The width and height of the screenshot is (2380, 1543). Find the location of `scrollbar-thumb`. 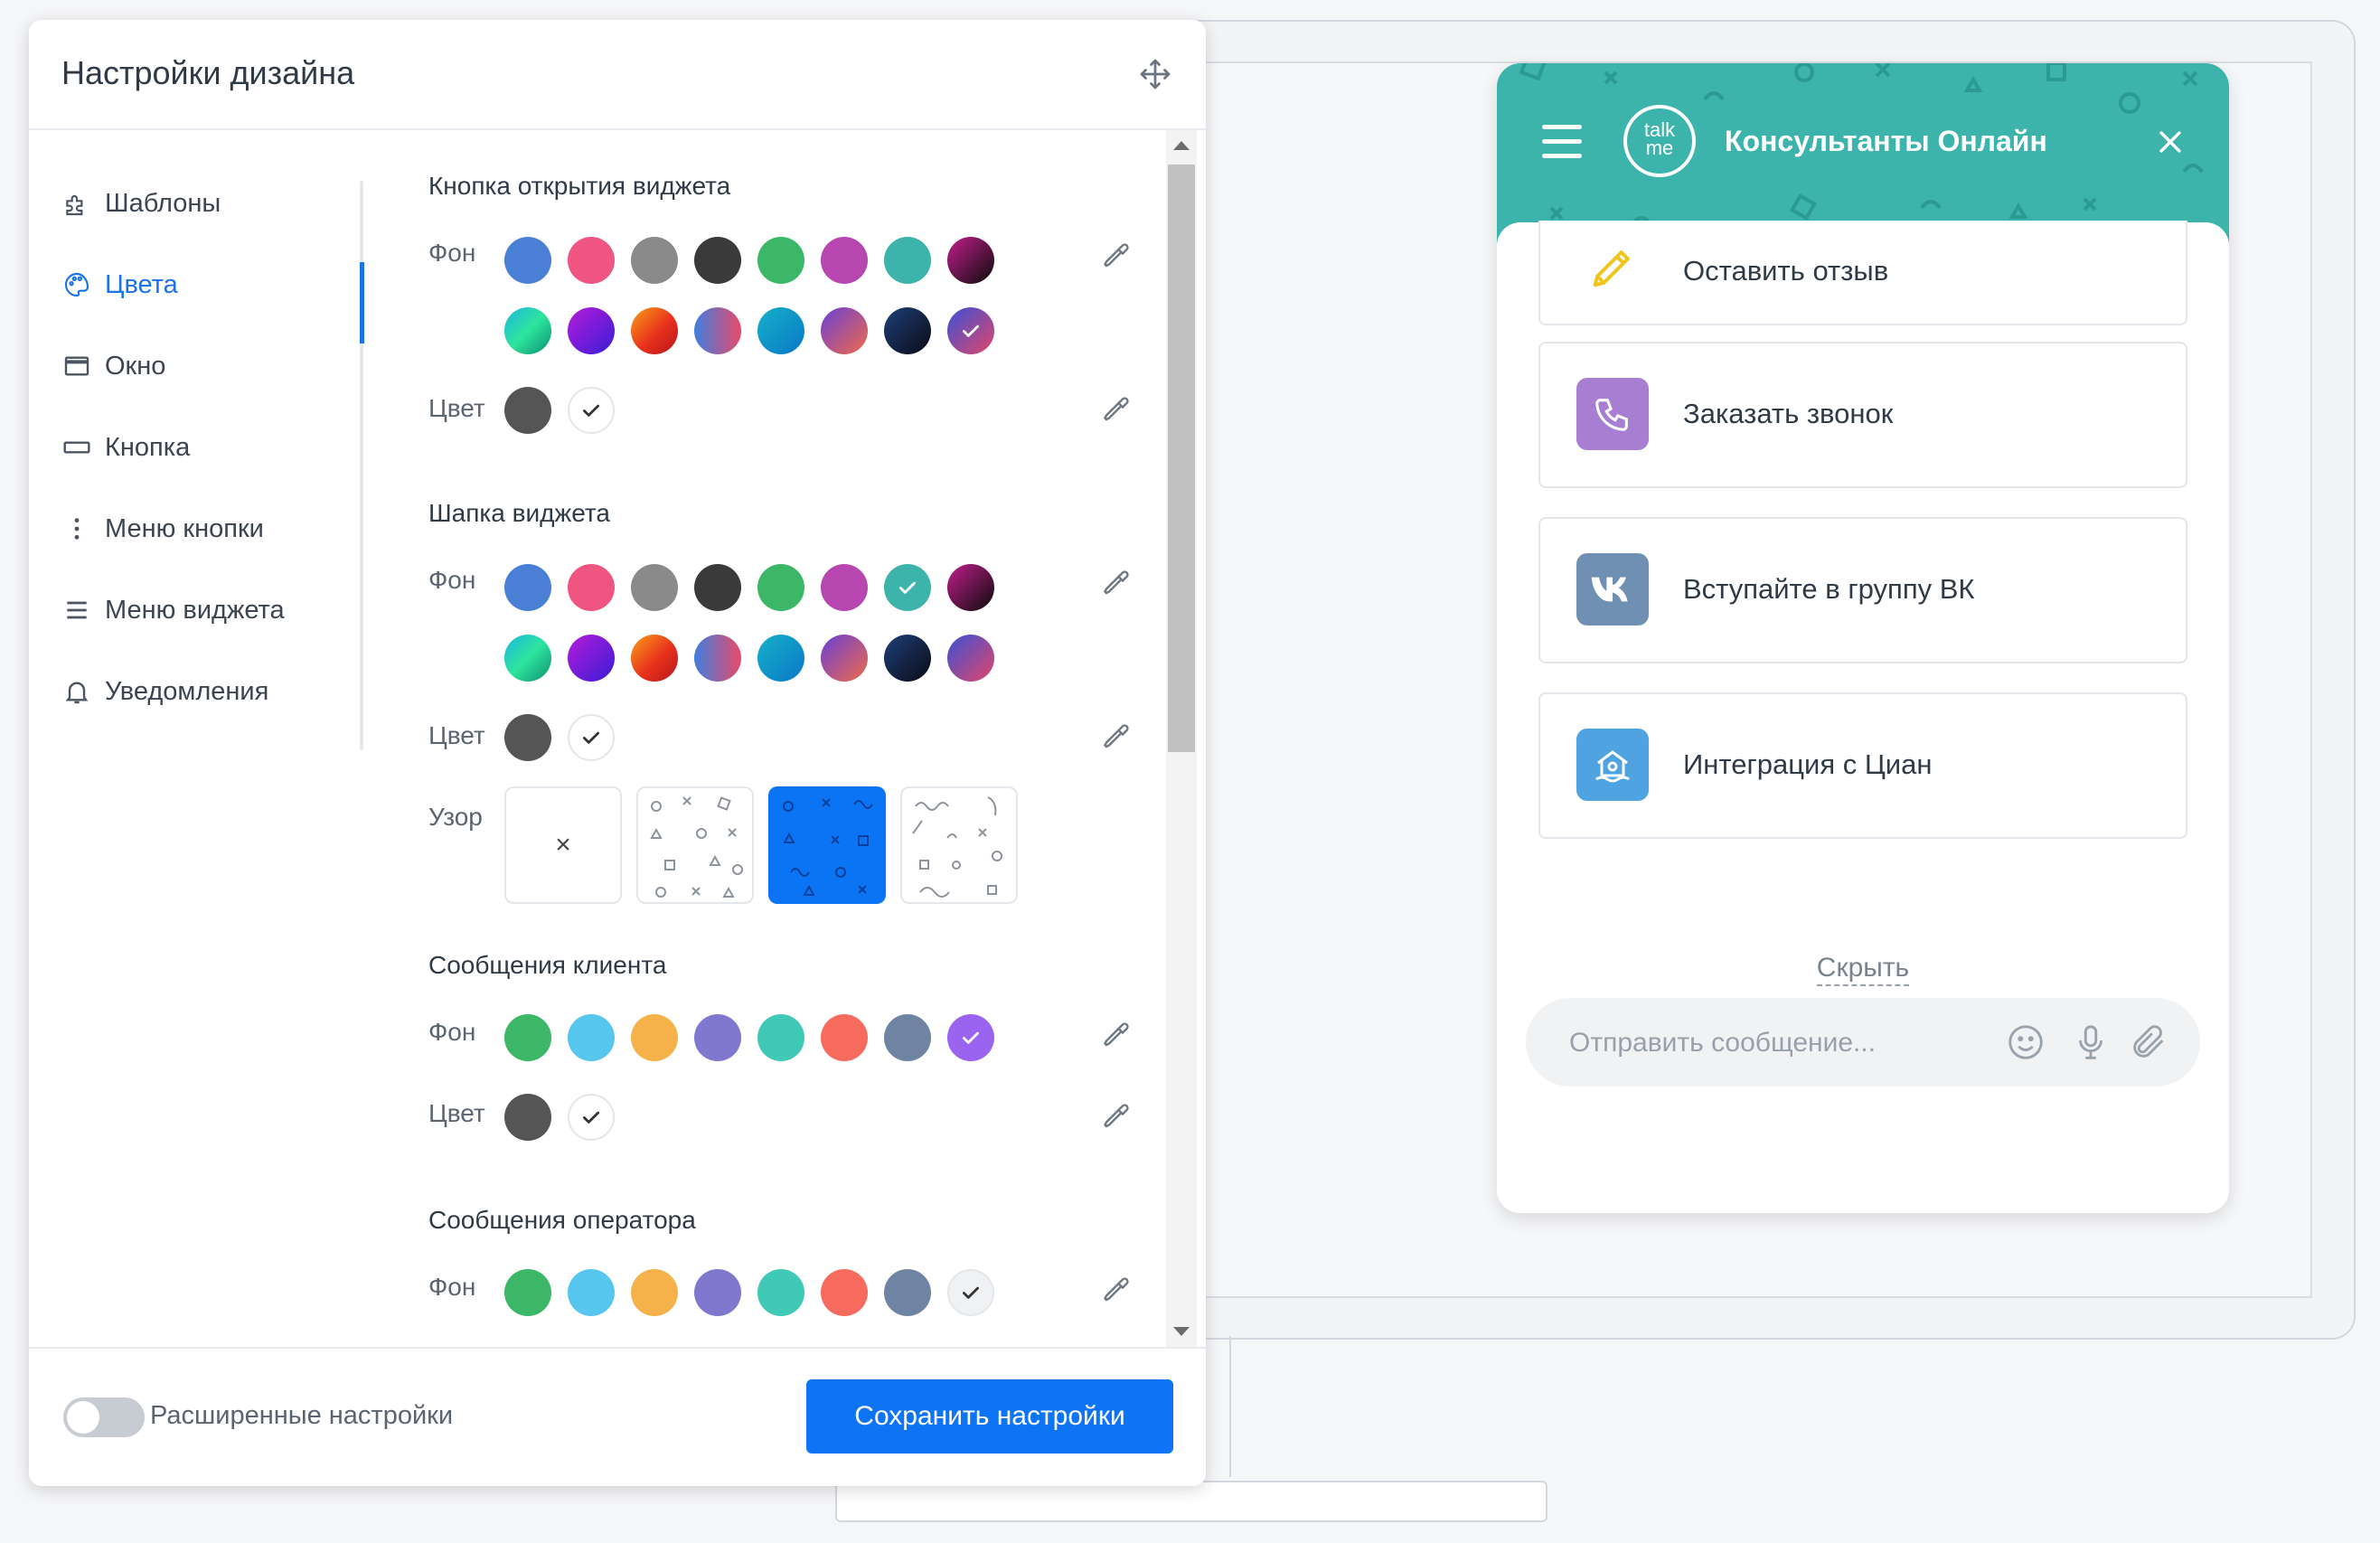

scrollbar-thumb is located at coordinates (1182, 459).